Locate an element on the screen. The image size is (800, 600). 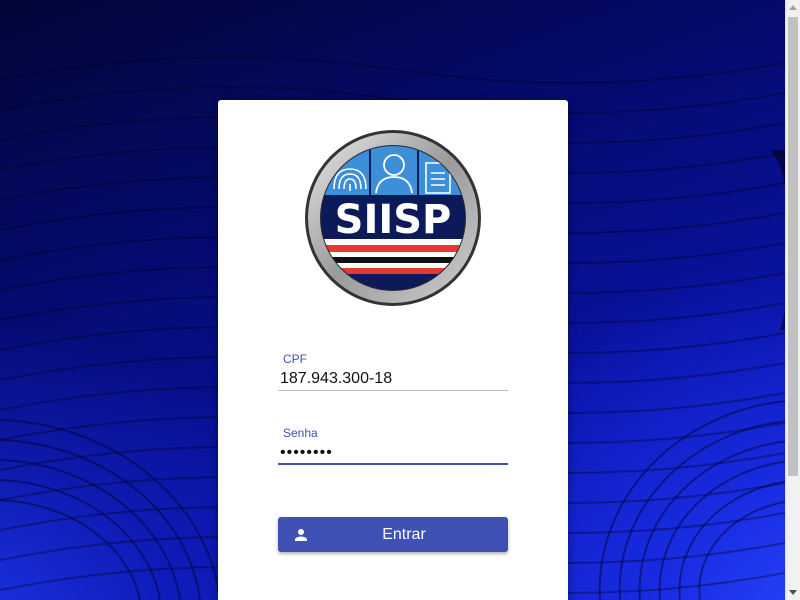
vertical-scrollbar is located at coordinates (792, 300).